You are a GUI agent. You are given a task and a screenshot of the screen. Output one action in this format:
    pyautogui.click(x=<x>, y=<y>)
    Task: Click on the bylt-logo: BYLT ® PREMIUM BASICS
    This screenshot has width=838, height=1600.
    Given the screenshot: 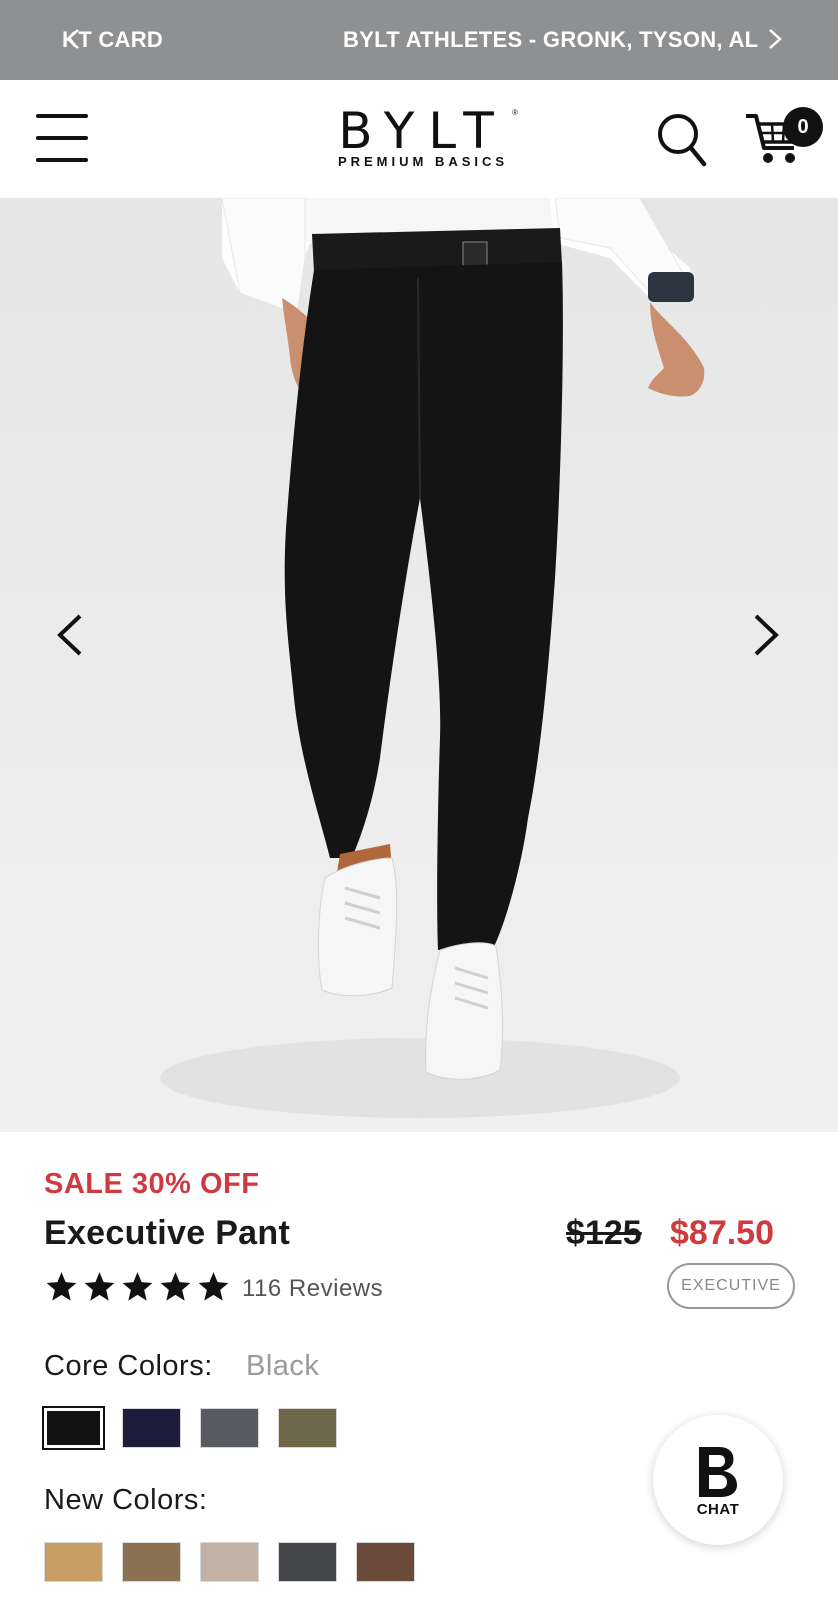 What is the action you would take?
    pyautogui.click(x=423, y=140)
    